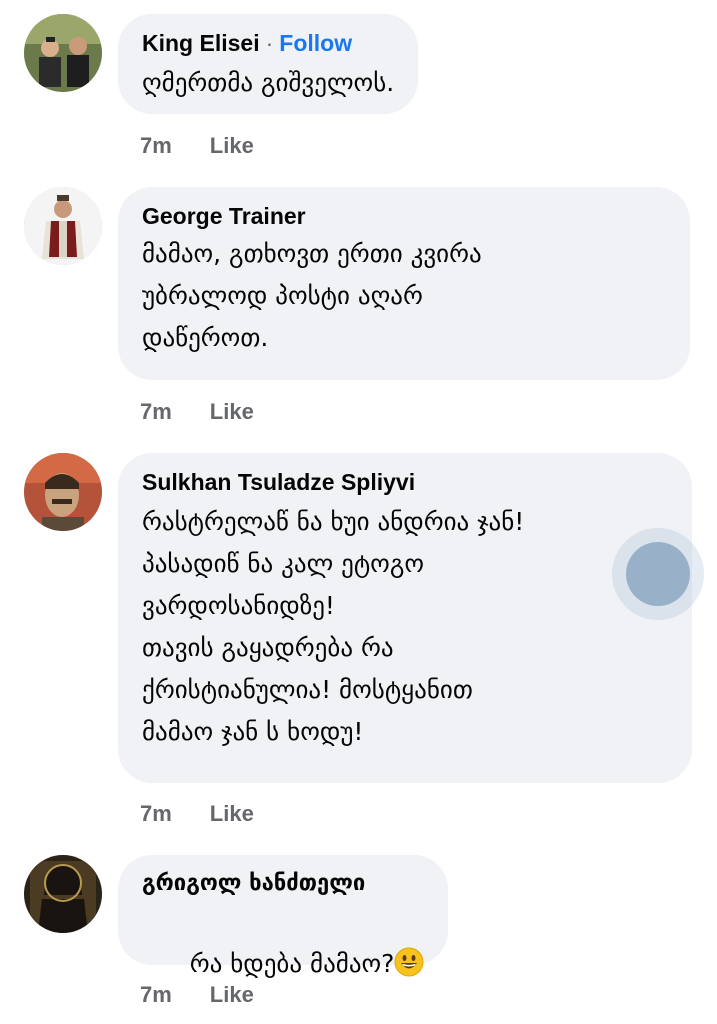 The height and width of the screenshot is (1024, 717). Describe the element at coordinates (268, 64) in the screenshot. I see `comment-bubble: King Elisei · Follow ღმერთმა გიშველოს.` at that location.